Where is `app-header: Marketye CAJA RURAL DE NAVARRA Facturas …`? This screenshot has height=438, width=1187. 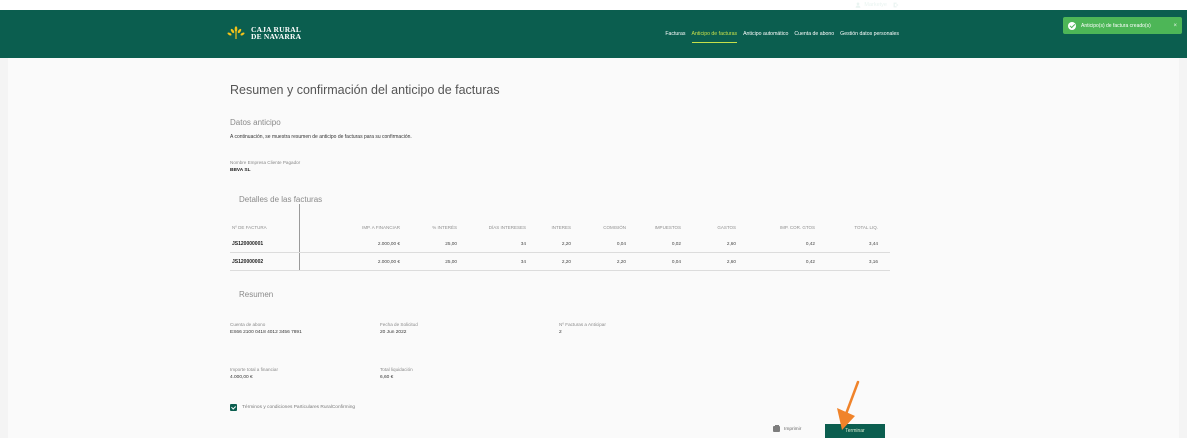
app-header: Marketye CAJA RURAL DE NAVARRA Facturas … is located at coordinates (593, 30).